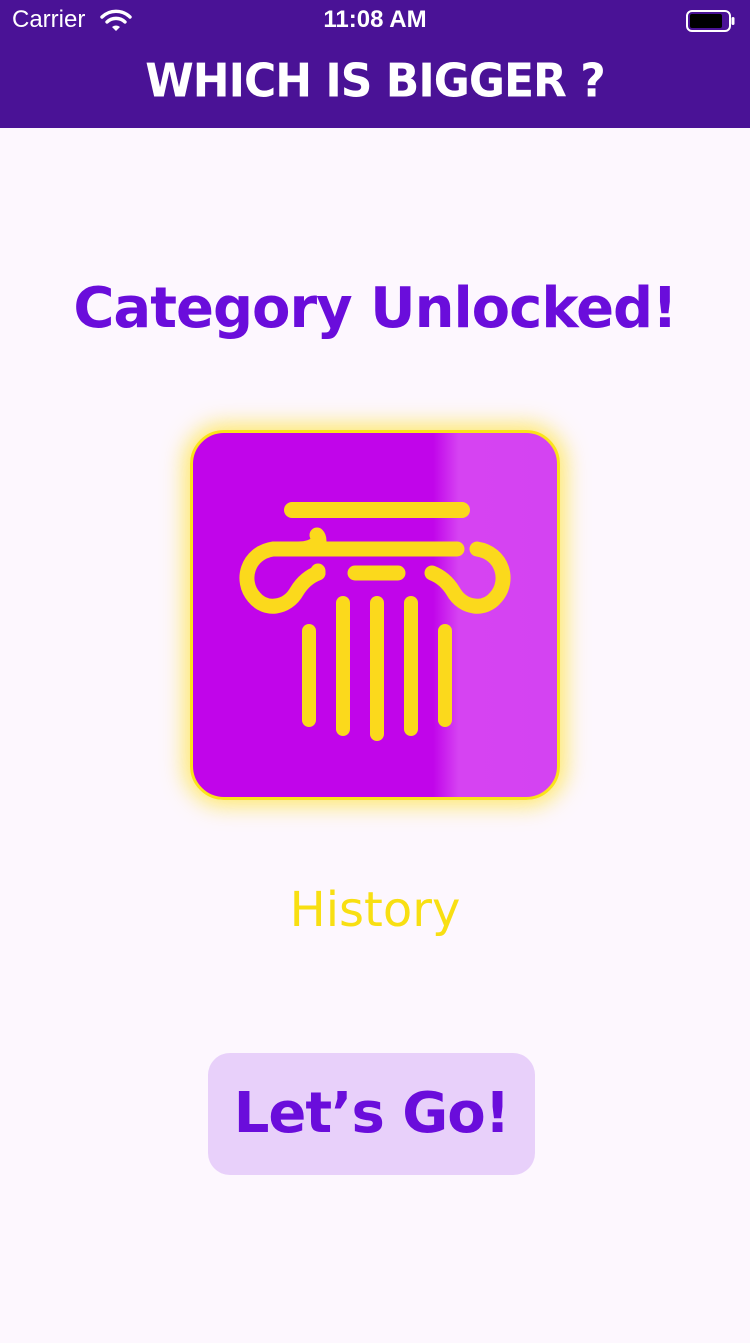 This screenshot has height=1343, width=750. I want to click on lets-go-button: Let’s Go!, so click(371, 1114).